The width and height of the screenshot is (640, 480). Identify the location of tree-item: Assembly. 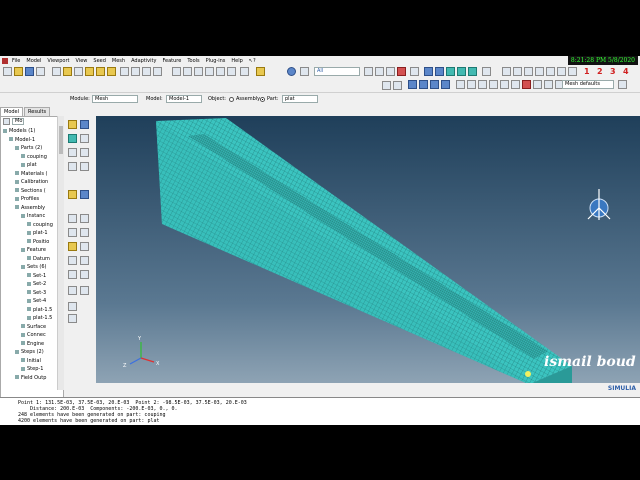
(30, 208).